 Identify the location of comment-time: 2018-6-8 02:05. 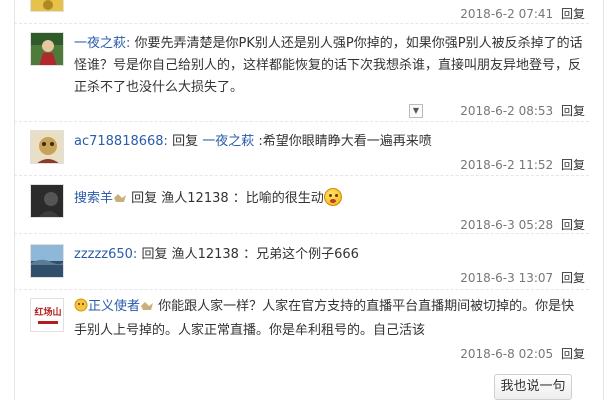
(507, 354).